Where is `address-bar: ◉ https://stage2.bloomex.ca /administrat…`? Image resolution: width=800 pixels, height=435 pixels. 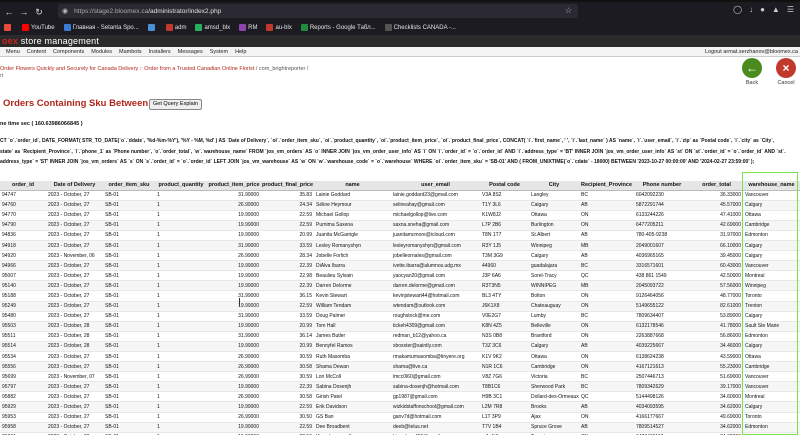
address-bar: ◉ https://stage2.bloomex.ca /administrat… is located at coordinates (318, 11).